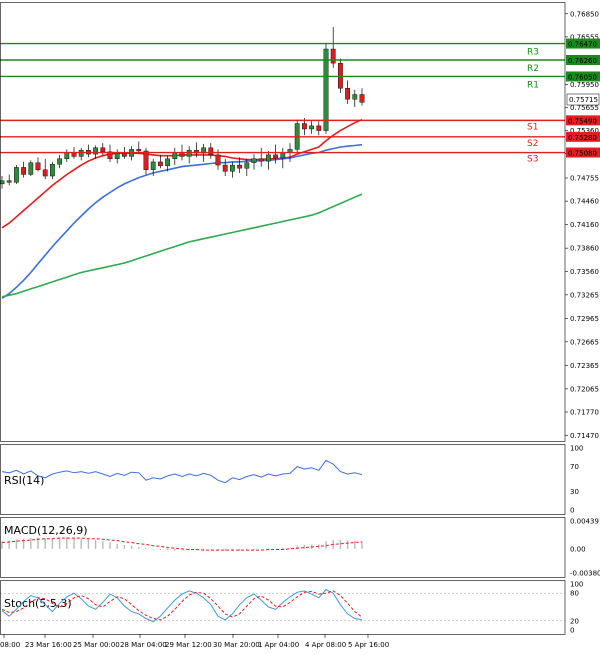  I want to click on level-label-r2: R2, so click(533, 69).